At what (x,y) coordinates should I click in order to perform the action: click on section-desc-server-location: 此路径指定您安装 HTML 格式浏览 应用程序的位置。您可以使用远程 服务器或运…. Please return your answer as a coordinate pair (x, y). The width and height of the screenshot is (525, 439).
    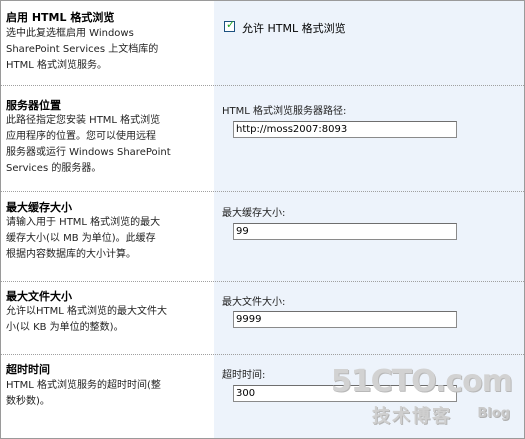
    Looking at the image, I should click on (88, 144).